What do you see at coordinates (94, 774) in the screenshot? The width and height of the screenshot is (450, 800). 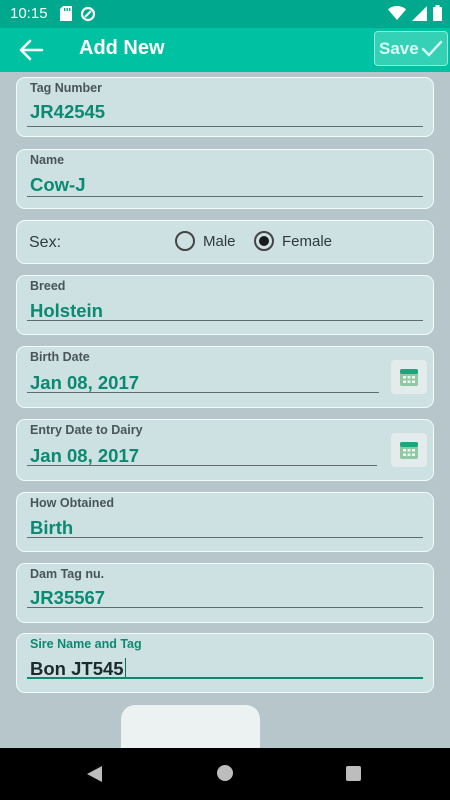 I see `nav-back-icon` at bounding box center [94, 774].